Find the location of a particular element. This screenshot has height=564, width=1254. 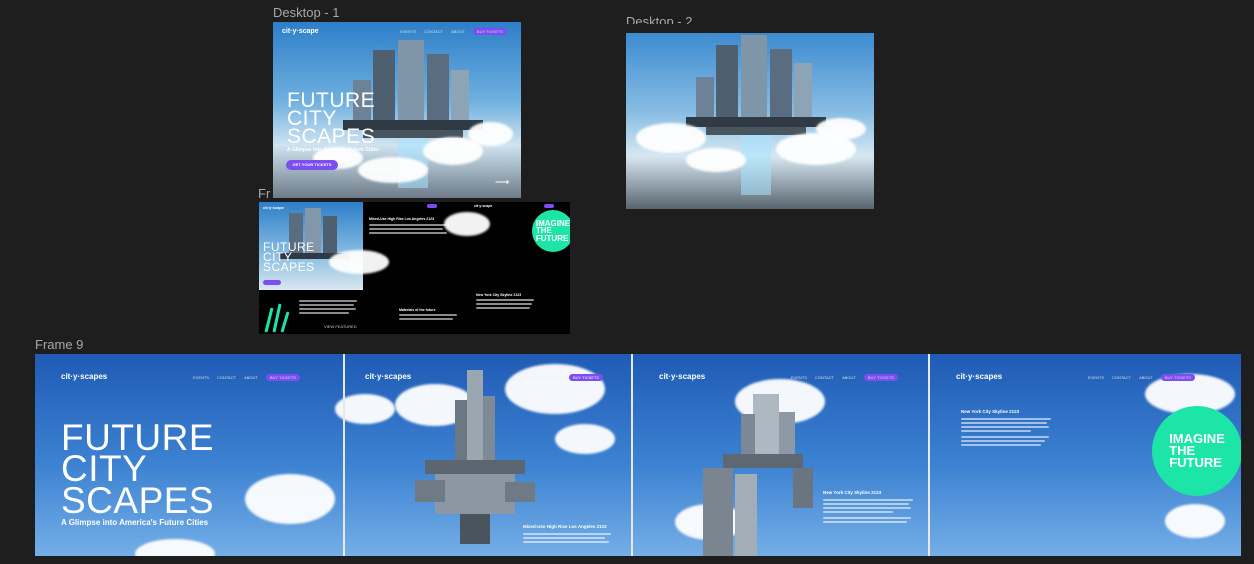

buy-tickets-button is located at coordinates (432, 206).